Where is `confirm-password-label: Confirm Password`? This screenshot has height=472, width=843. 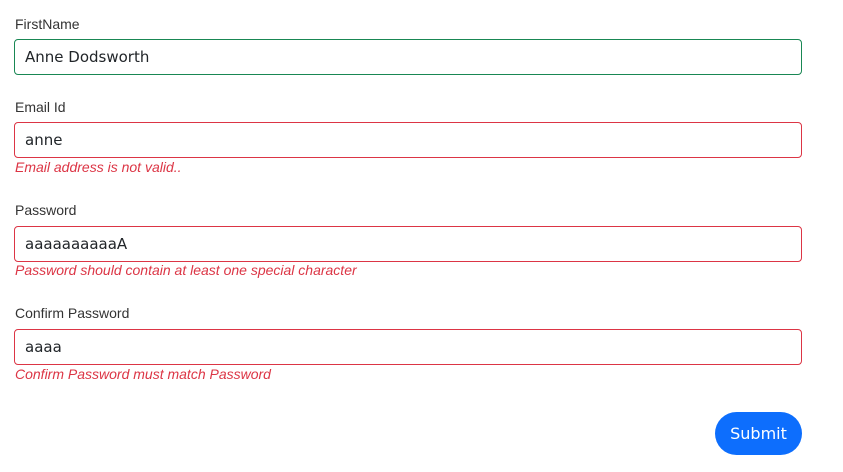 confirm-password-label: Confirm Password is located at coordinates (72, 313).